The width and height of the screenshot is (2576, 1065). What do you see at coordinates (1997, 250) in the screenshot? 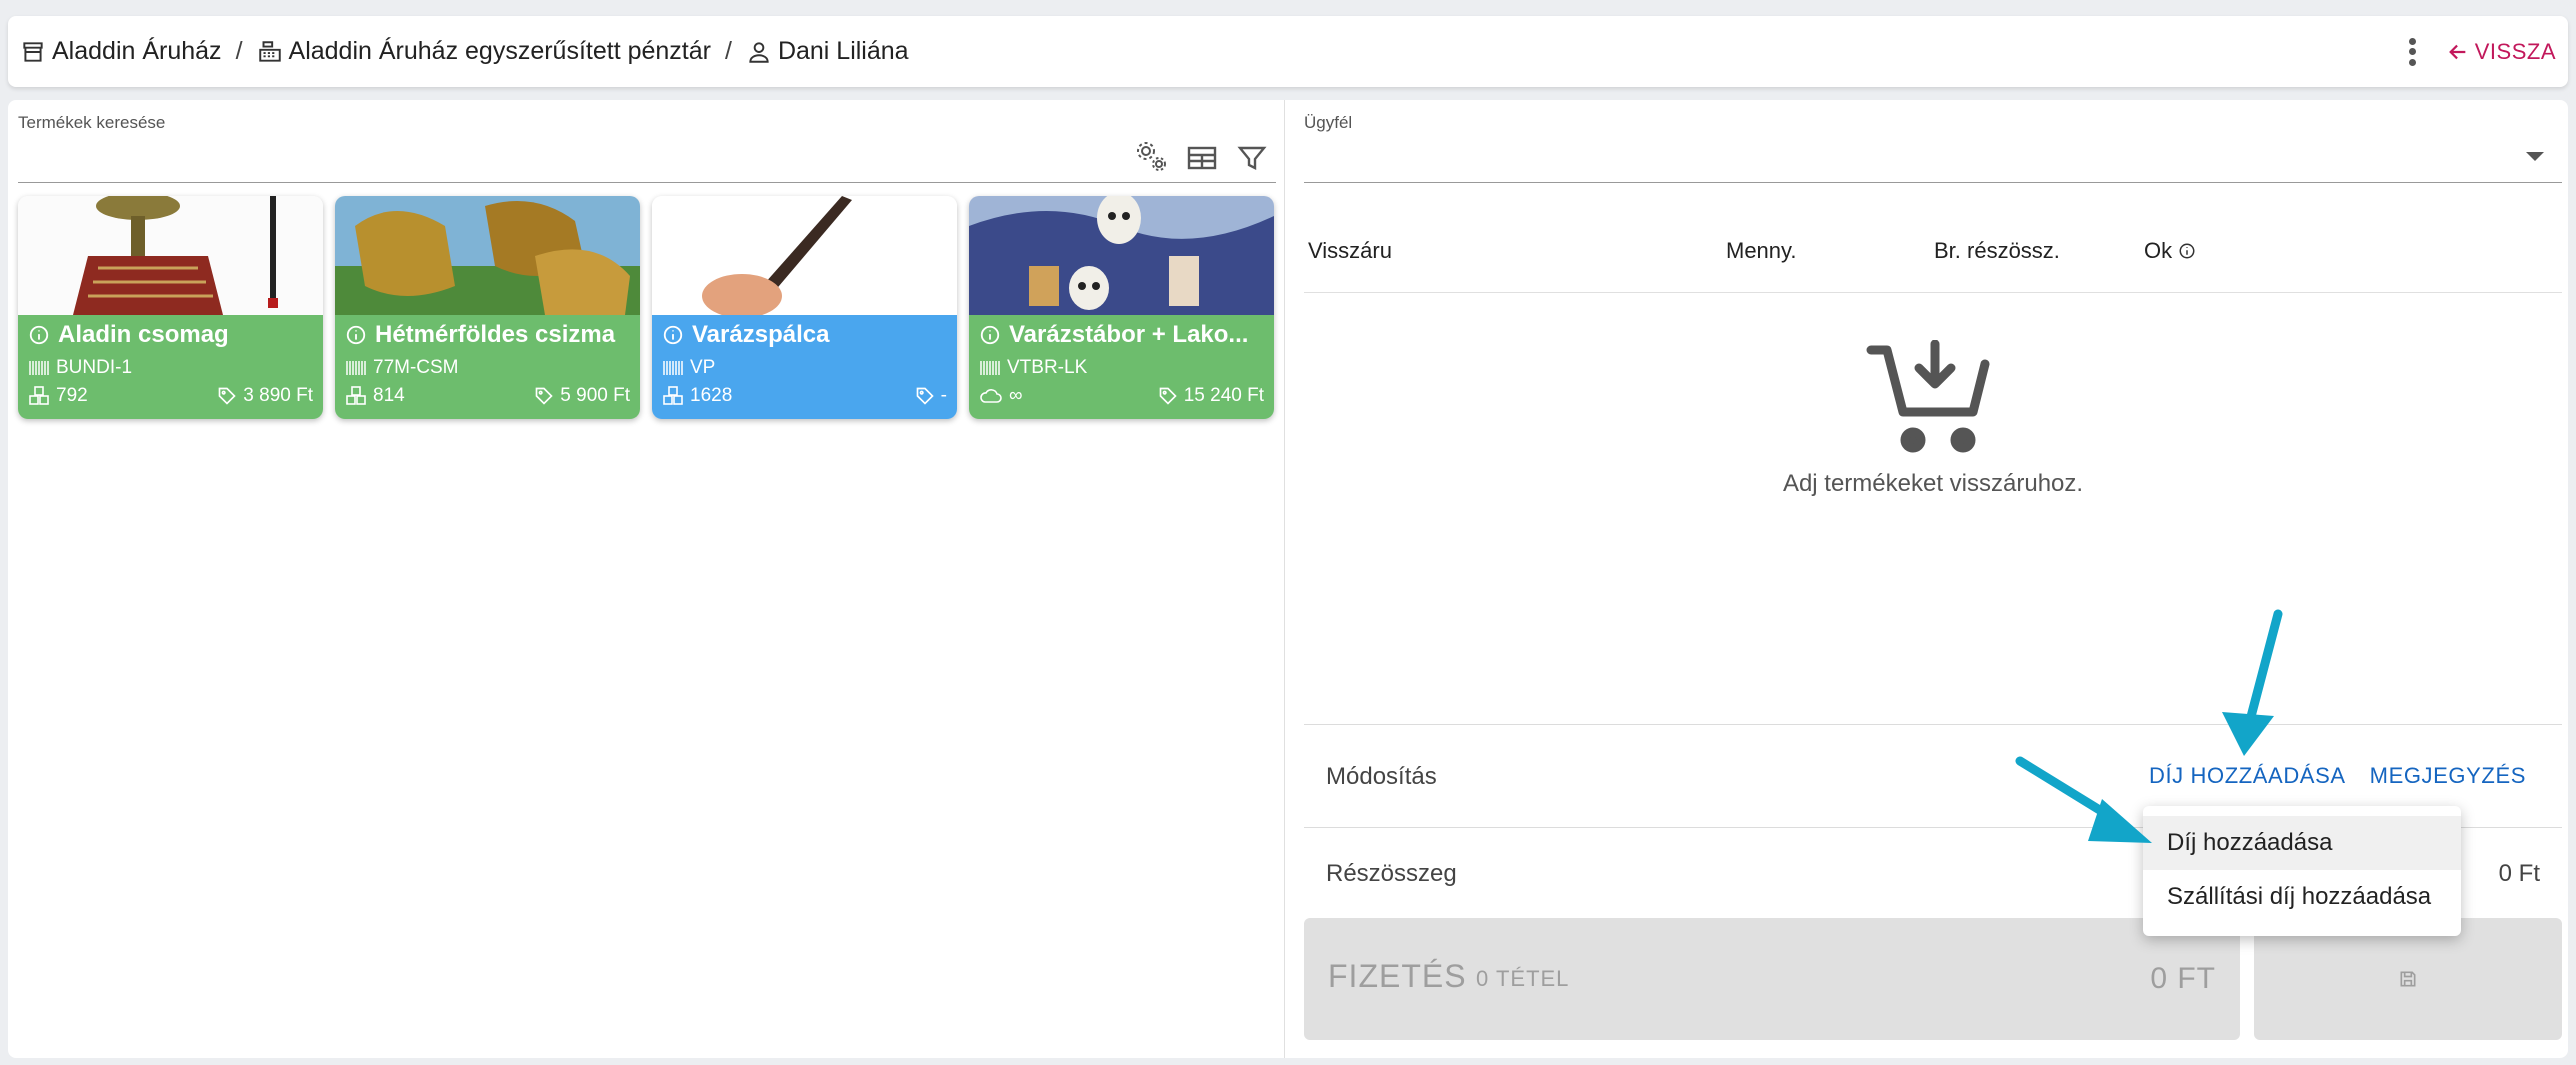
I see `col-subtotal: Br. részössz.` at bounding box center [1997, 250].